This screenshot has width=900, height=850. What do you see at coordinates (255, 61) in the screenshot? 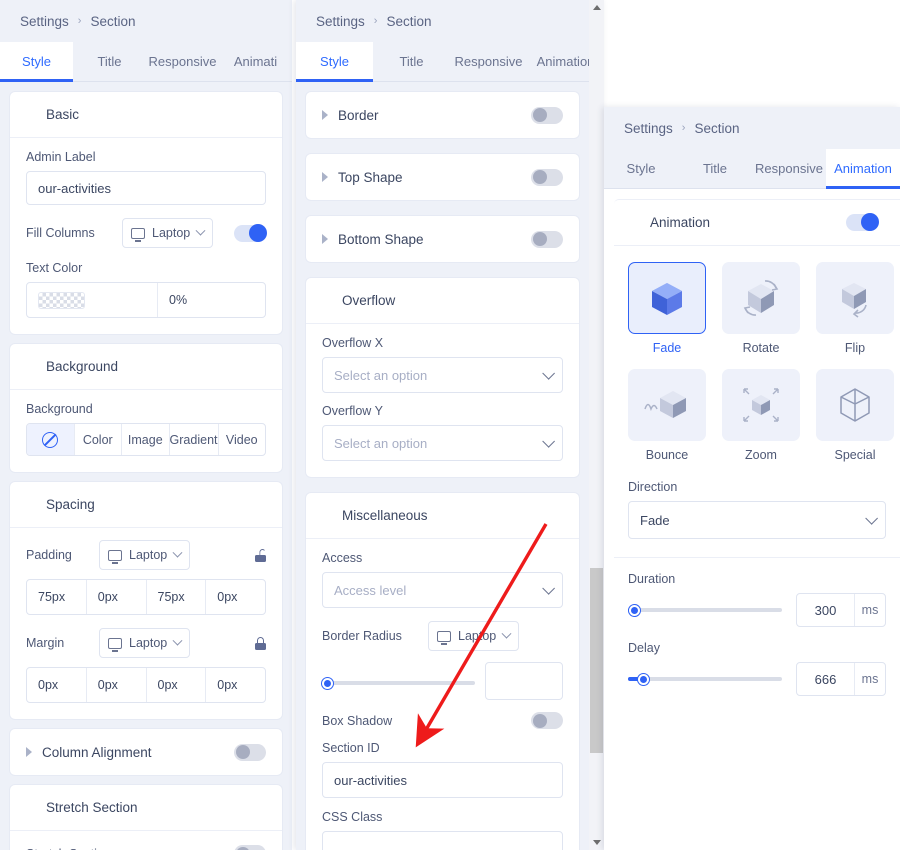
I see `tab-animation: Animati` at bounding box center [255, 61].